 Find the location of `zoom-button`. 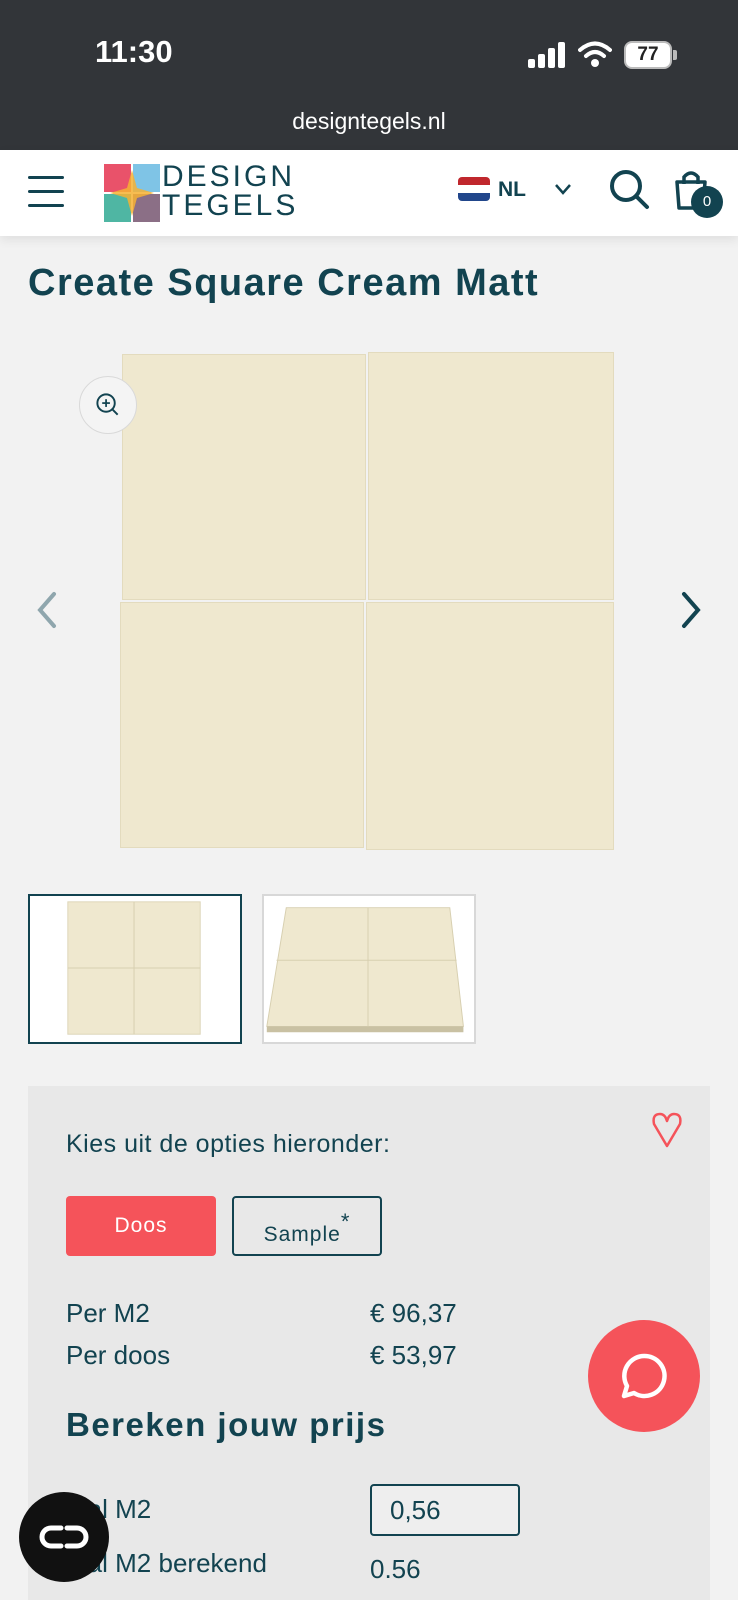

zoom-button is located at coordinates (108, 405).